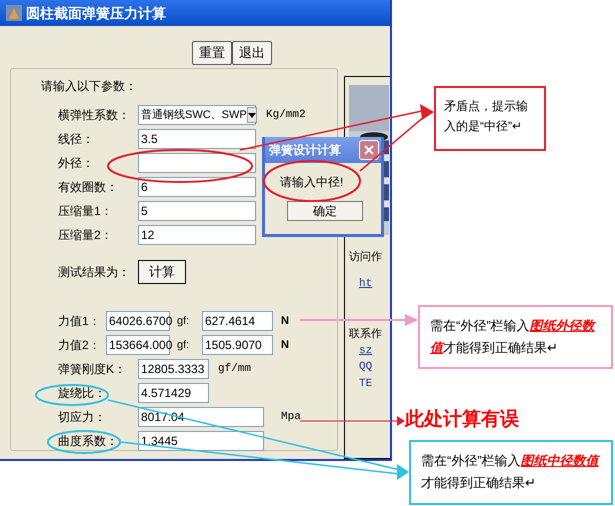 The width and height of the screenshot is (615, 506). Describe the element at coordinates (251, 115) in the screenshot. I see `caret-icon` at that location.